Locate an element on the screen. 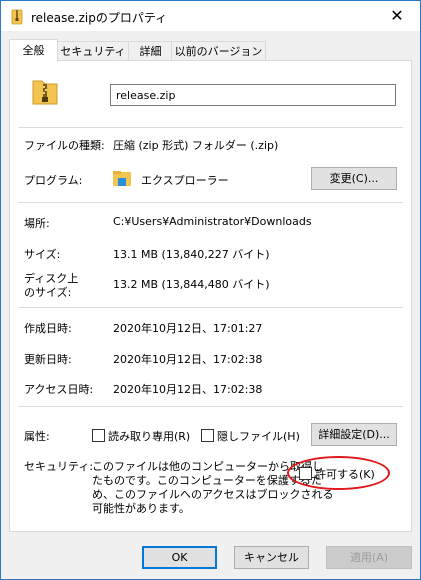  disk-size-label-line2: のサイズ: is located at coordinates (48, 292).